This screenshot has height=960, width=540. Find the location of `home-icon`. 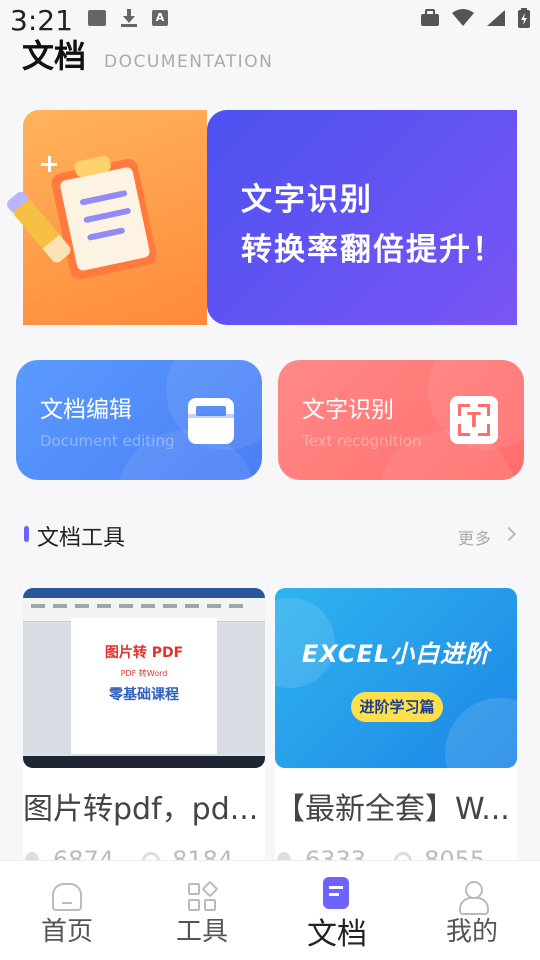

home-icon is located at coordinates (67, 897).